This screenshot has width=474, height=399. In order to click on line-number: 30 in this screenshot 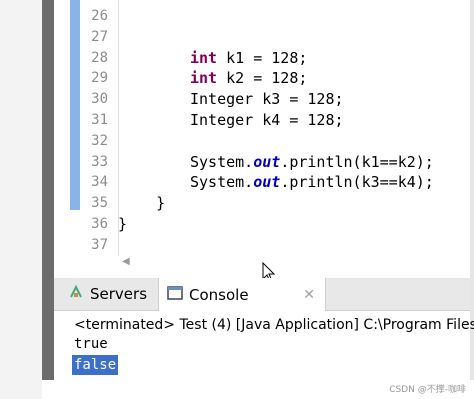, I will do `click(99, 99)`.